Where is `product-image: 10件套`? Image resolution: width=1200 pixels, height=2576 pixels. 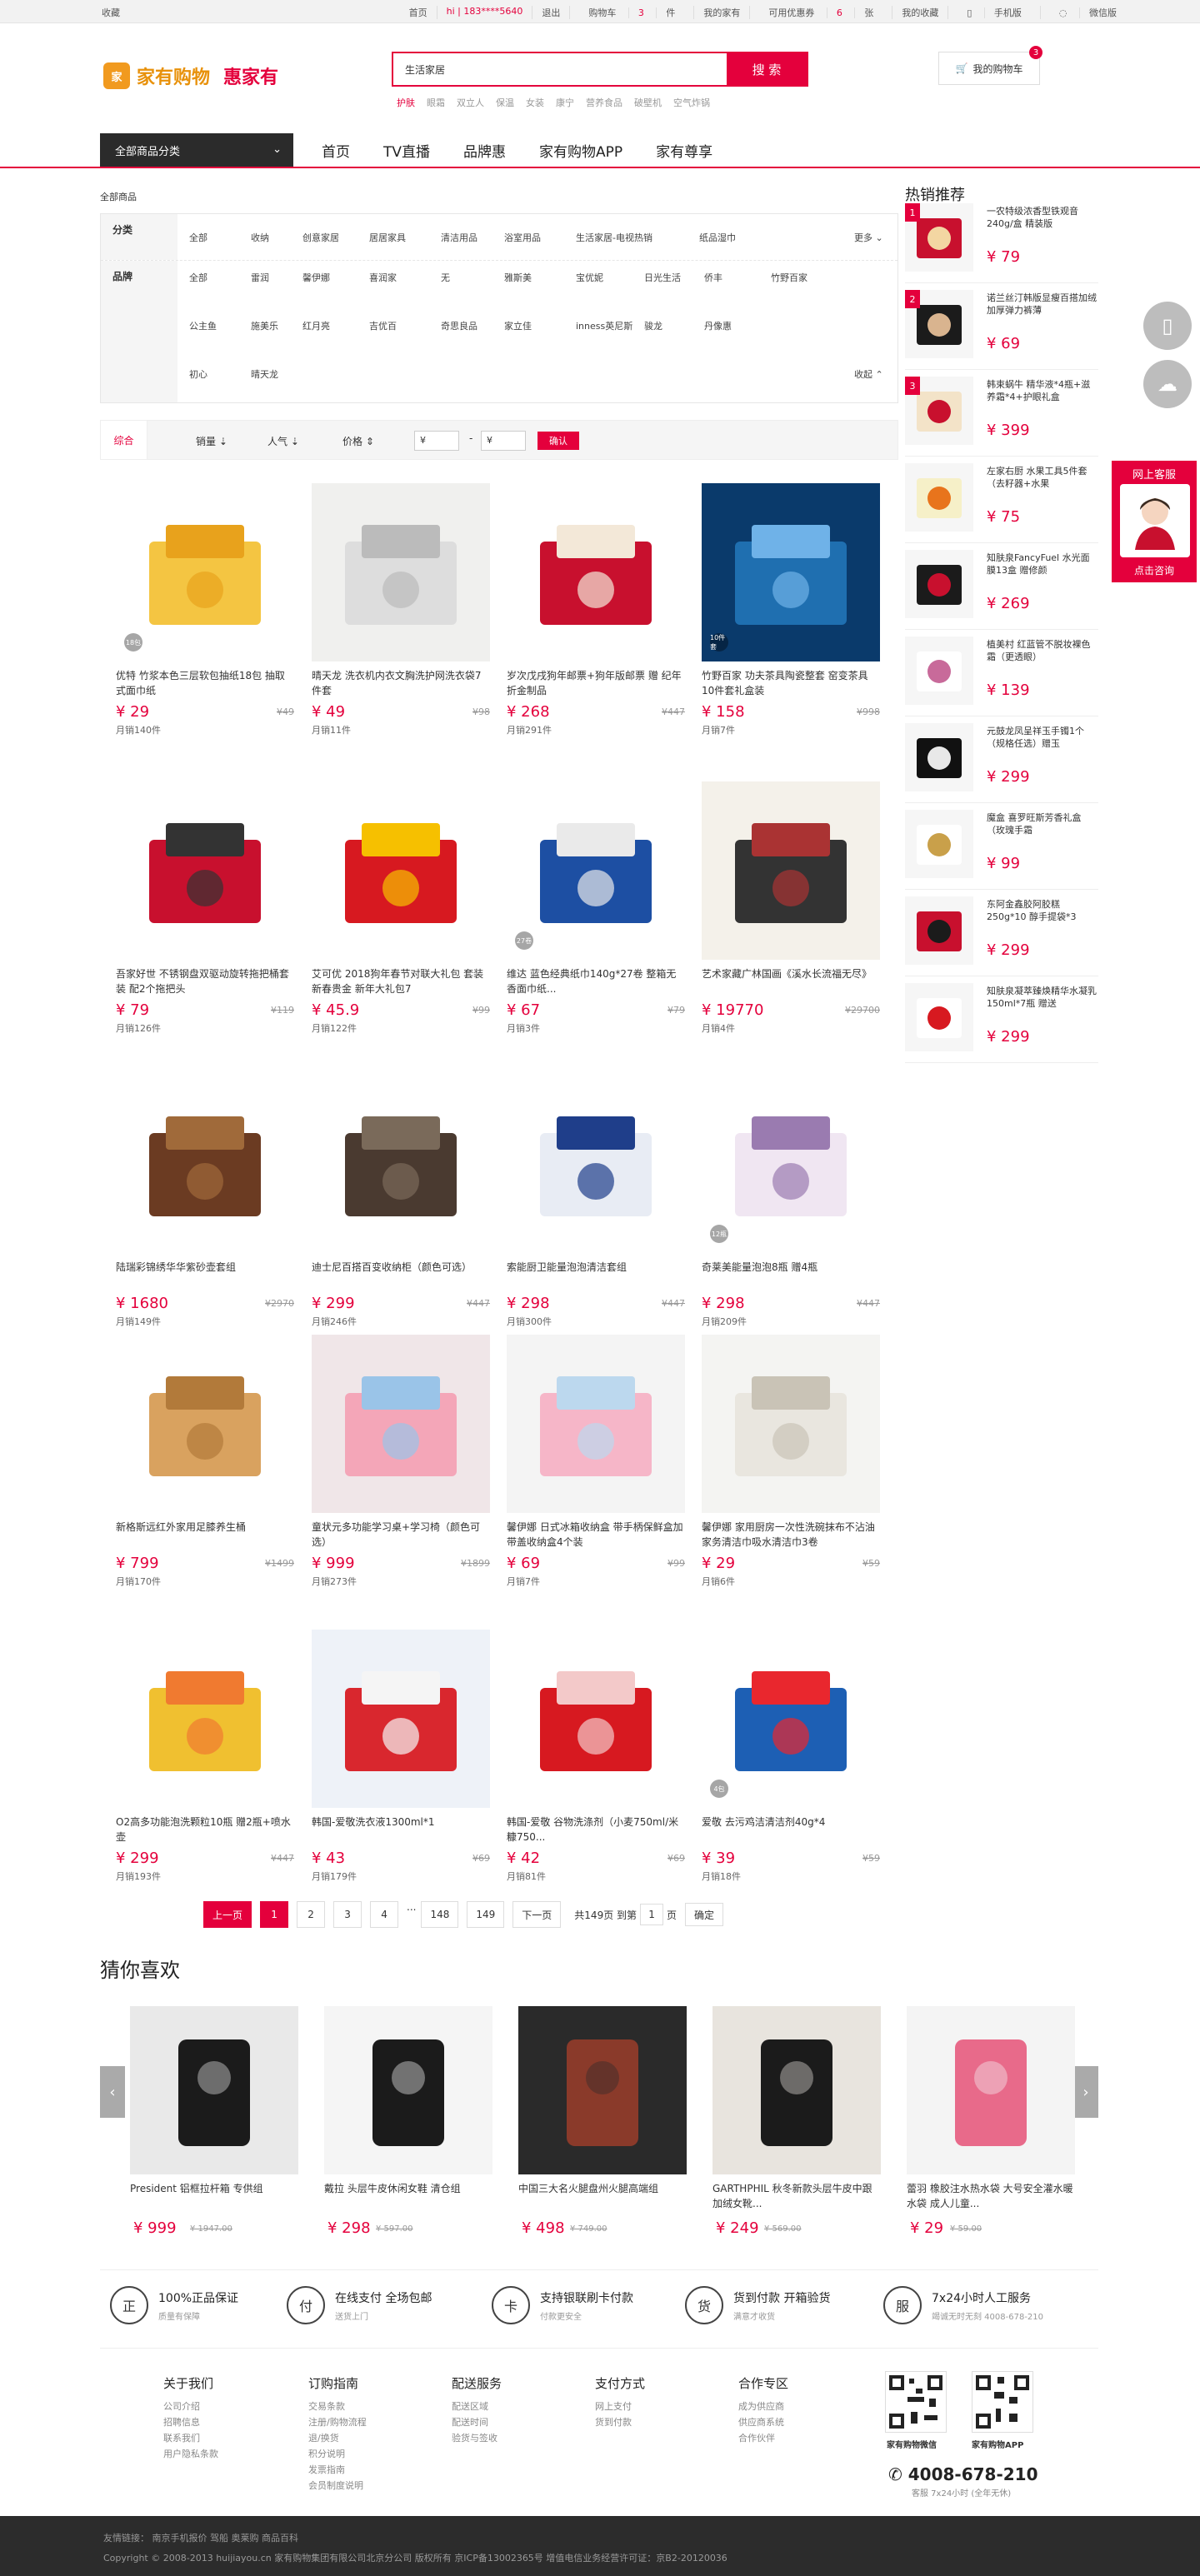 product-image: 10件套 is located at coordinates (791, 572).